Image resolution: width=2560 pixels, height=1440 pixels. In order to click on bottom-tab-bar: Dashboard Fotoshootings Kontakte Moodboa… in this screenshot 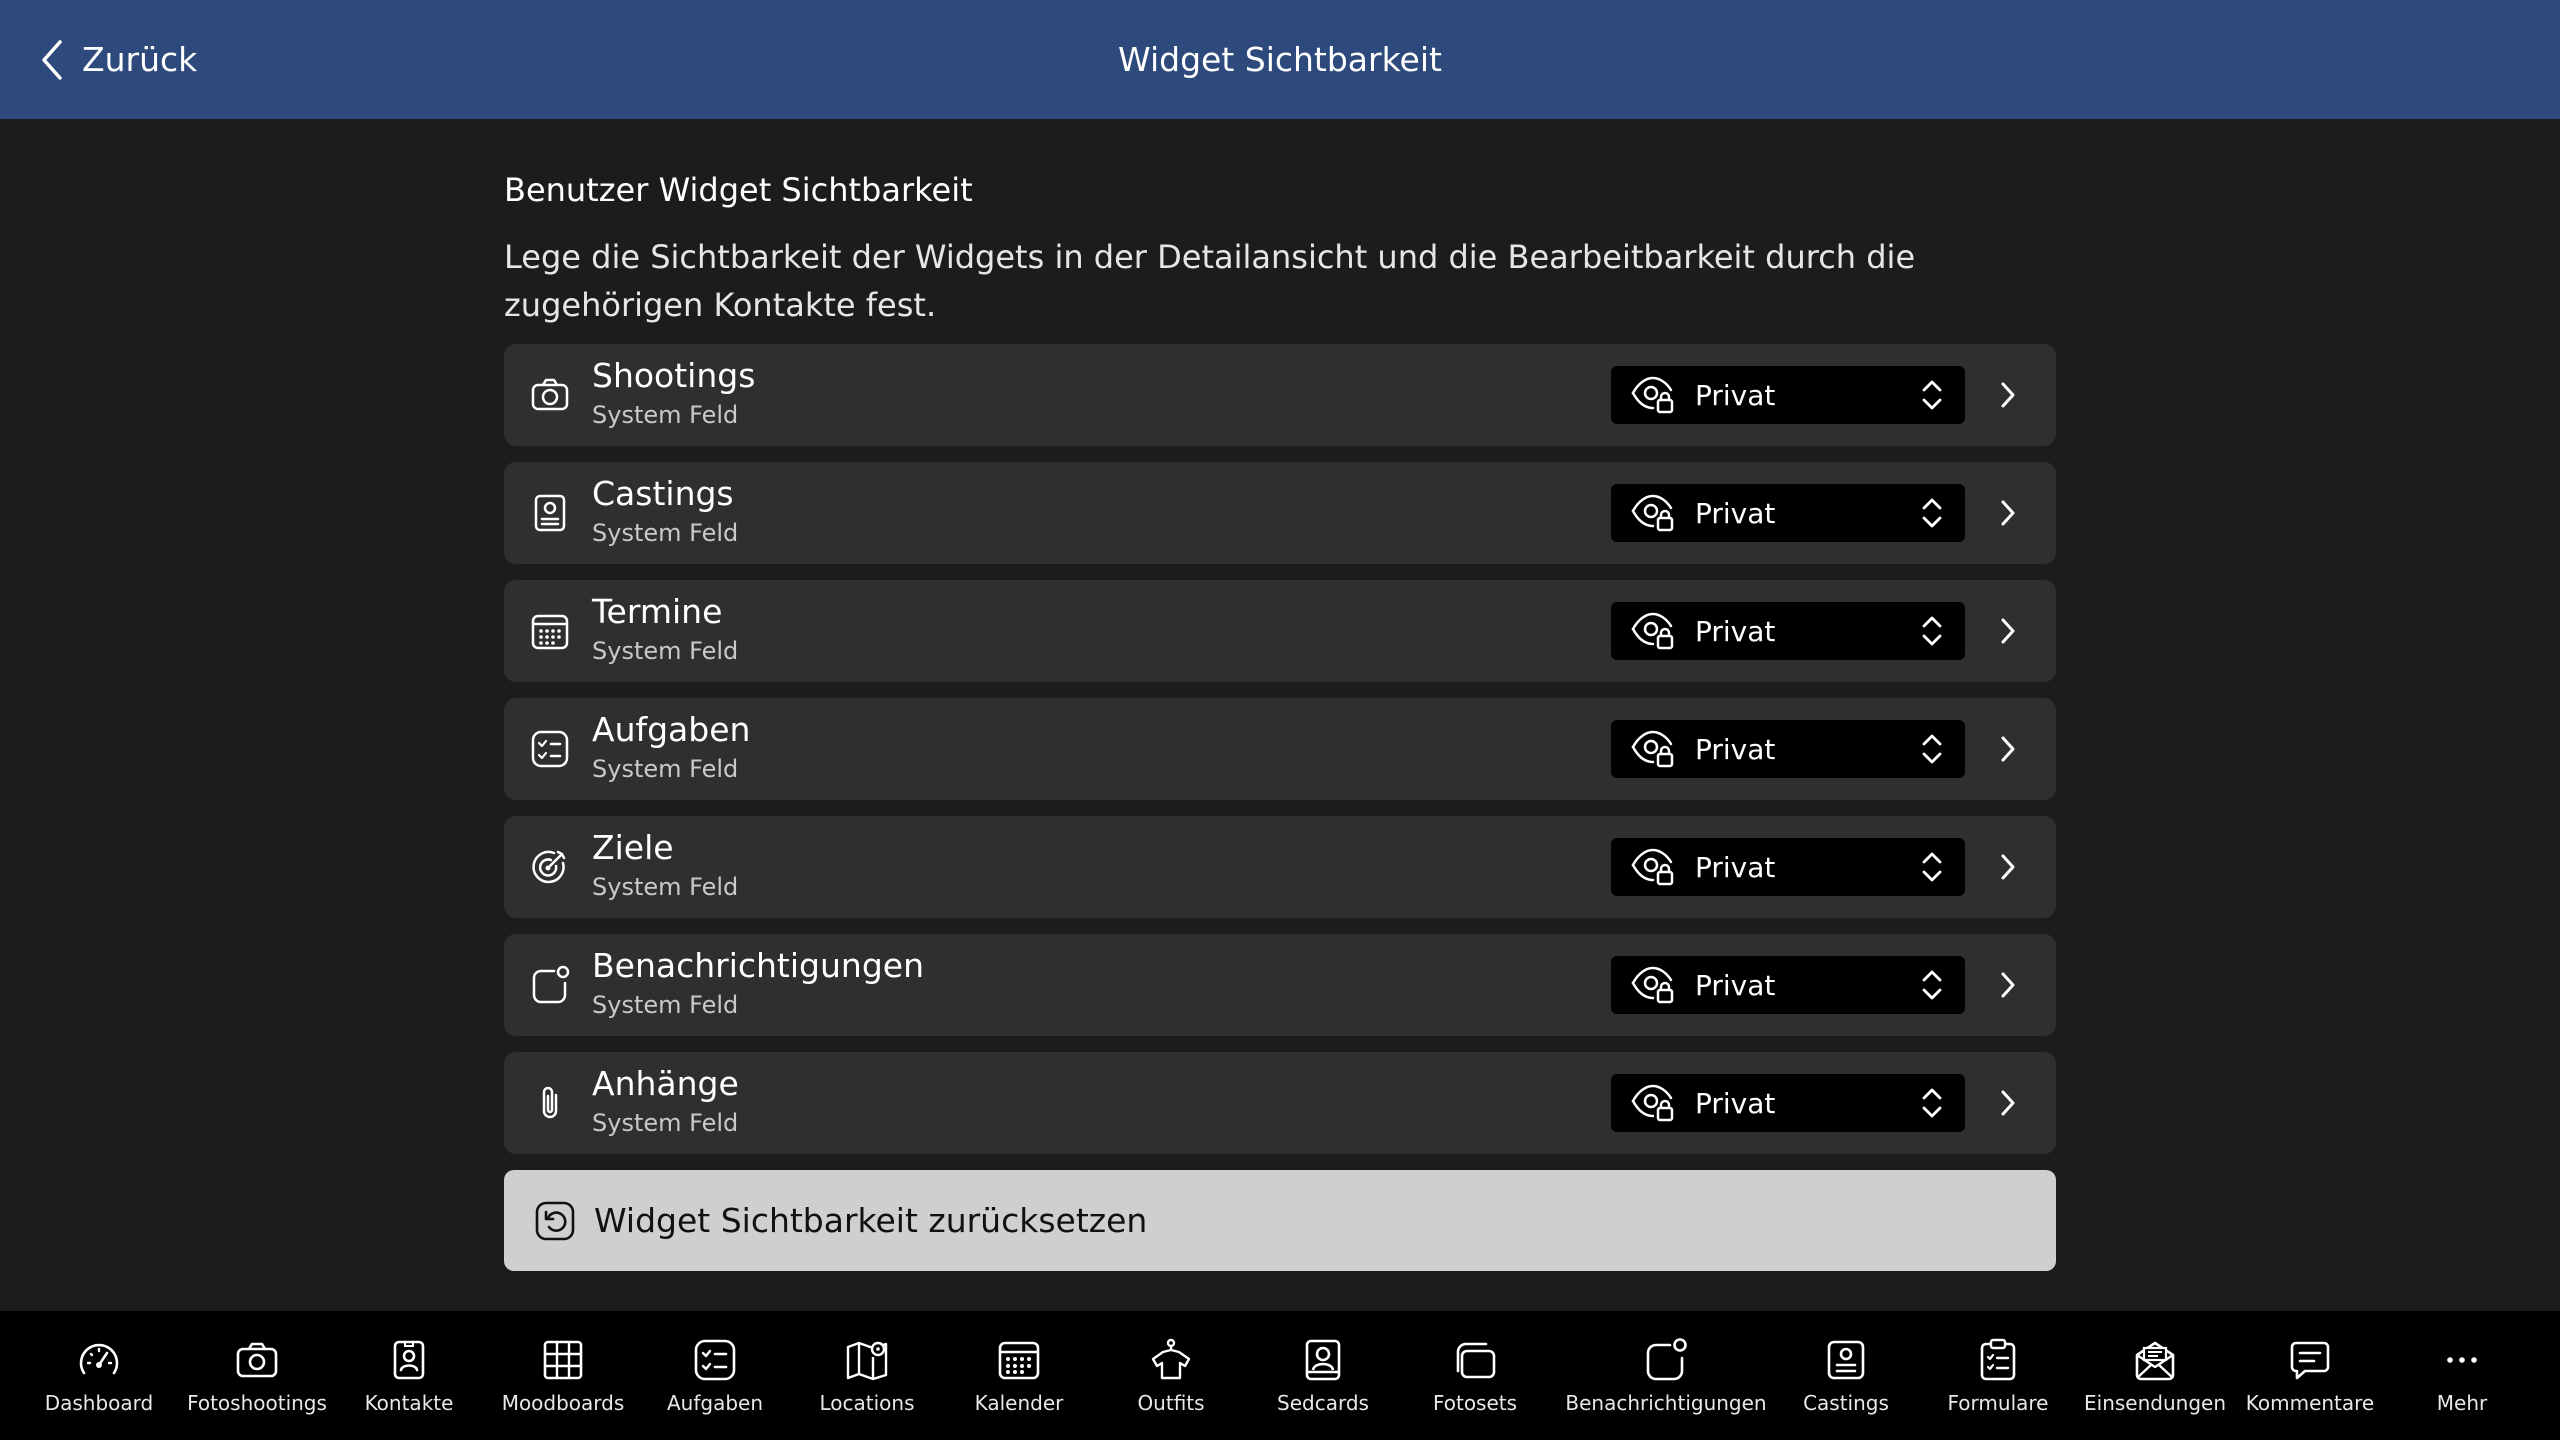, I will do `click(1280, 1375)`.